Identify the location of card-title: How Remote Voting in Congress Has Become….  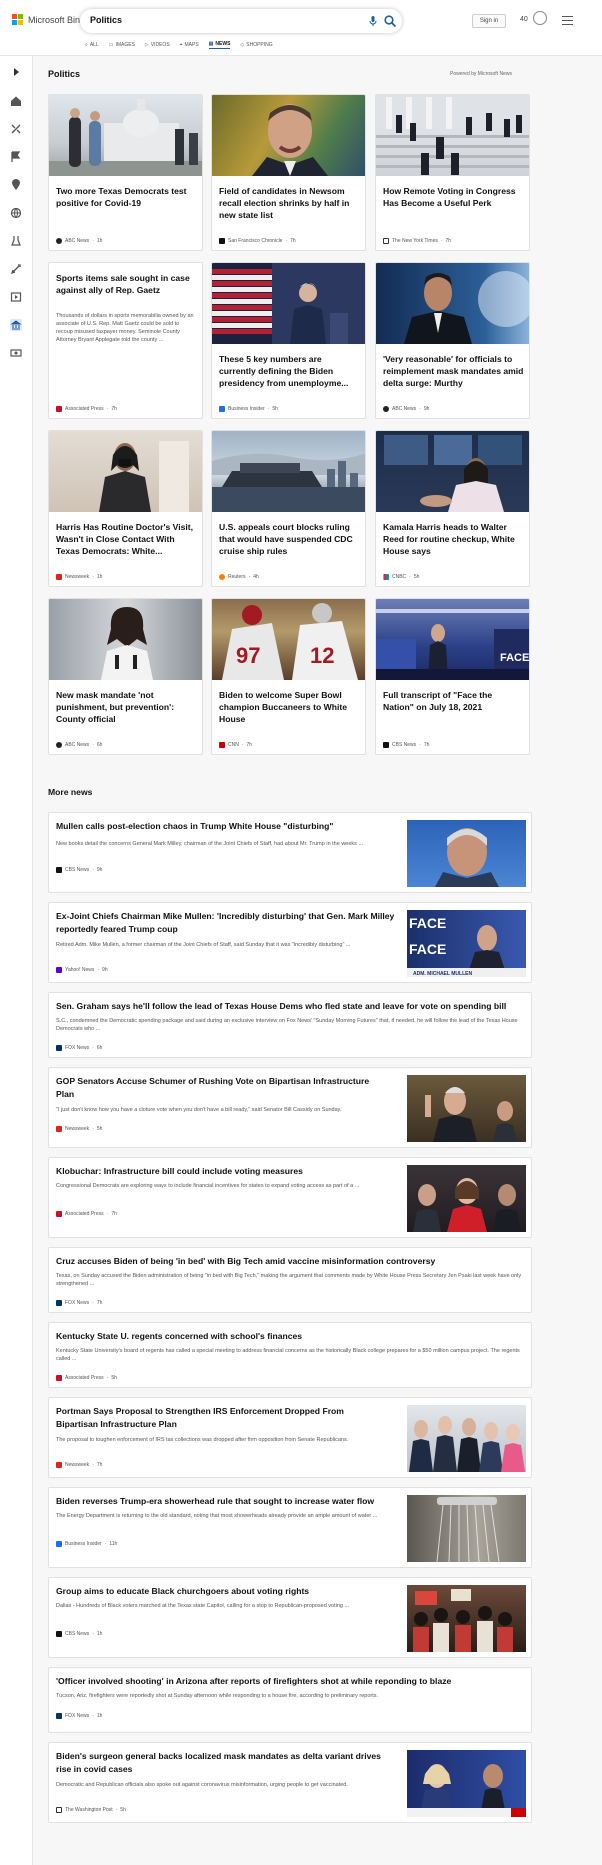
(453, 197).